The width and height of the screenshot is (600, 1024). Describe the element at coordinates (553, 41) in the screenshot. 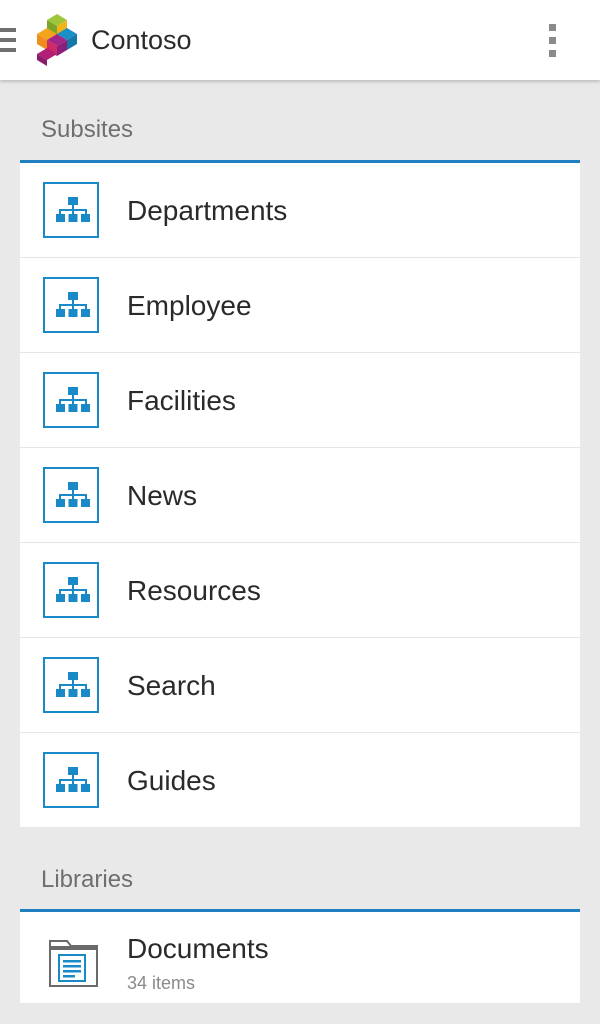

I see `more-vertical-icon` at that location.